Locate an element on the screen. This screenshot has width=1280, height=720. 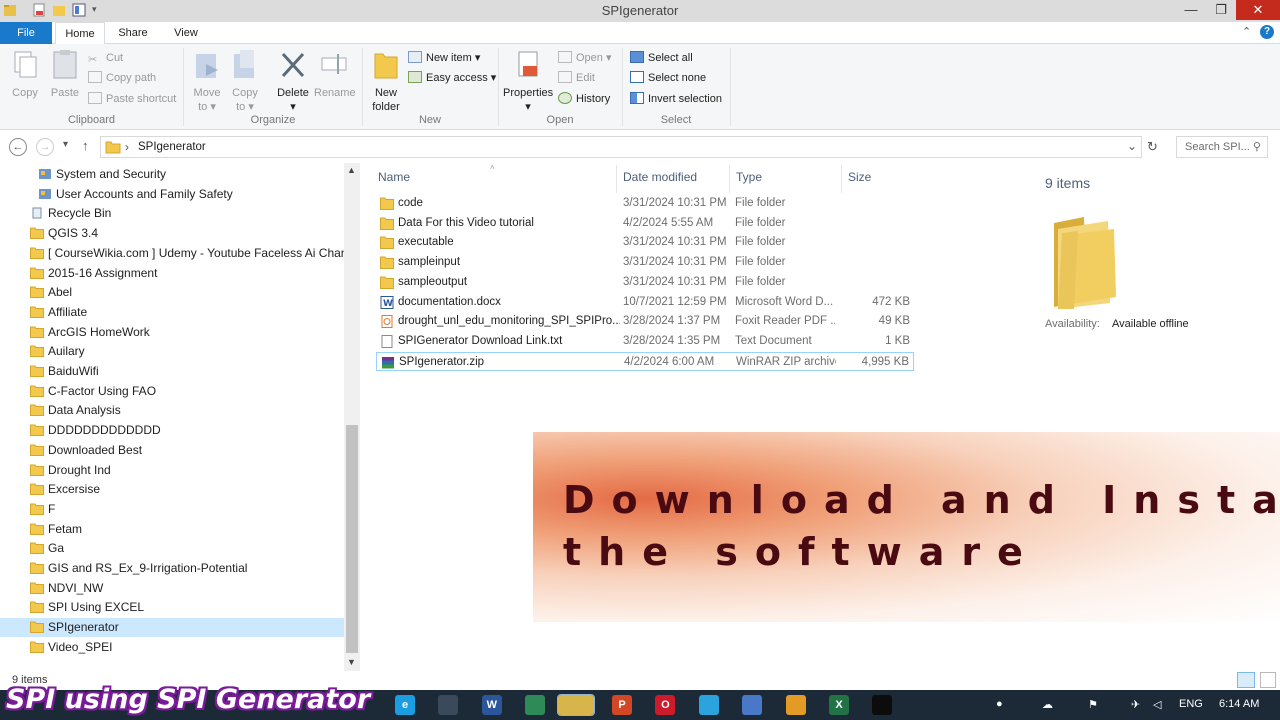
nav-item: Ga is located at coordinates (187, 548).